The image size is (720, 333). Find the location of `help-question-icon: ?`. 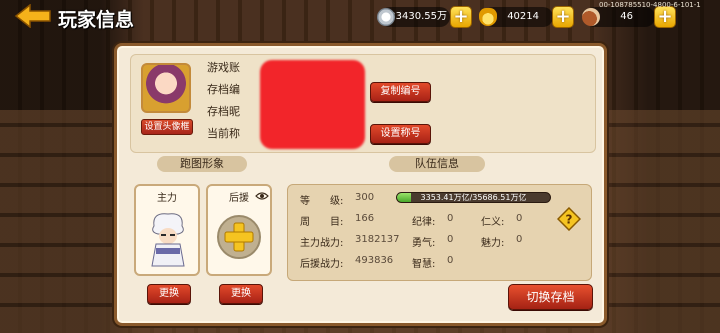

help-question-icon: ? is located at coordinates (569, 219).